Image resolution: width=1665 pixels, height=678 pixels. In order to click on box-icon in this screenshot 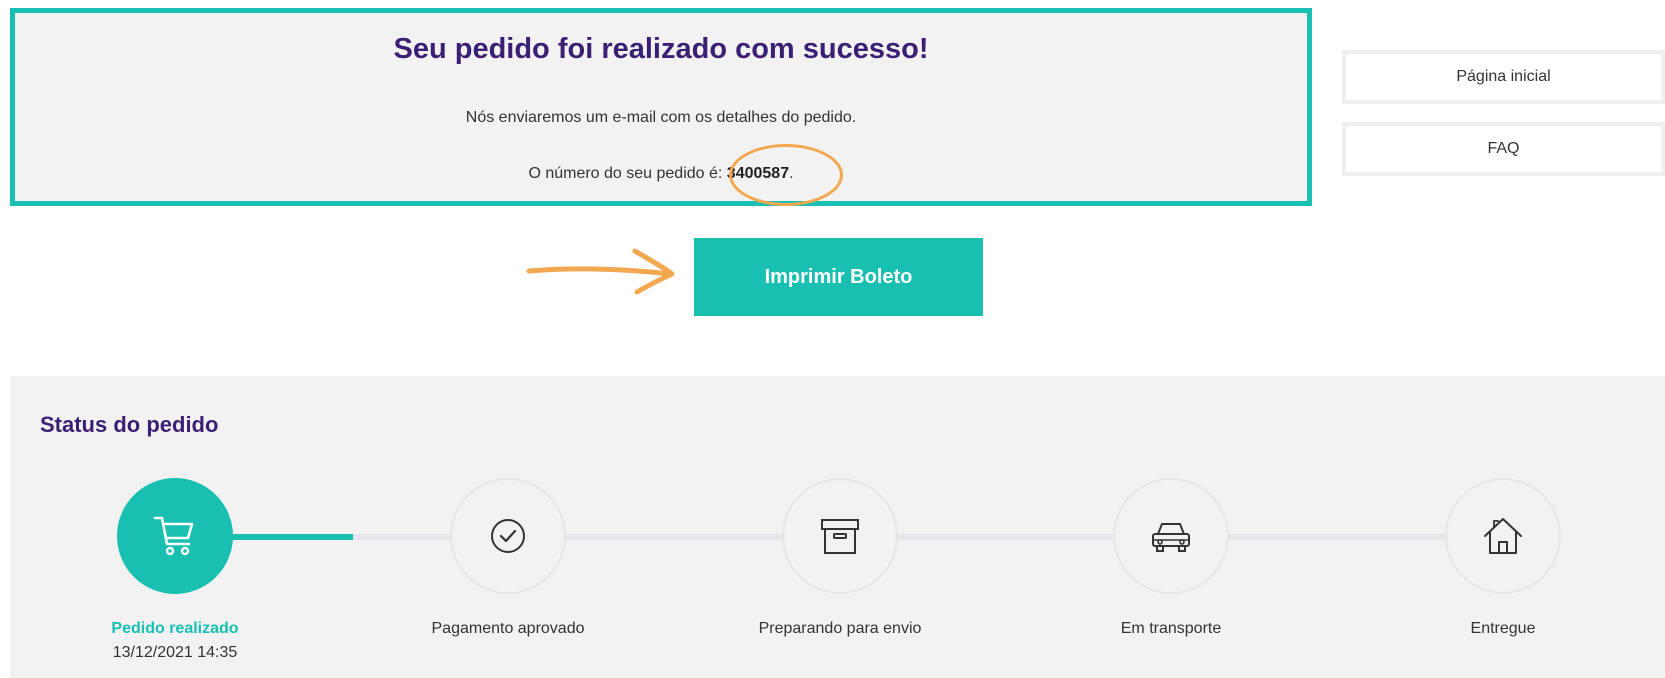, I will do `click(840, 536)`.